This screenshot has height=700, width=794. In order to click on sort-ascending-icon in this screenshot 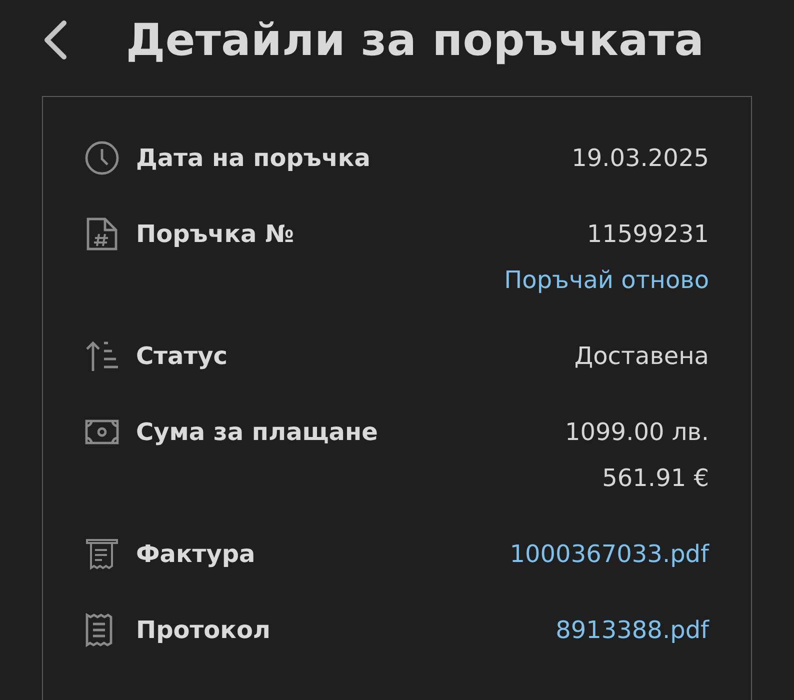, I will do `click(102, 356)`.